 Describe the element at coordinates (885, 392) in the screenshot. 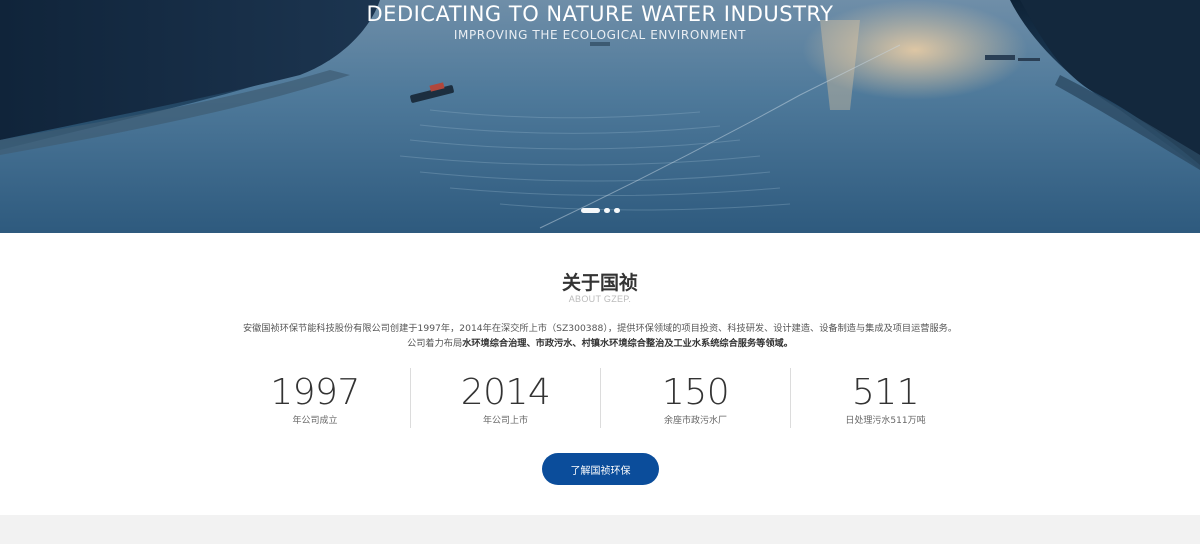

I see `stat-number: 511` at that location.